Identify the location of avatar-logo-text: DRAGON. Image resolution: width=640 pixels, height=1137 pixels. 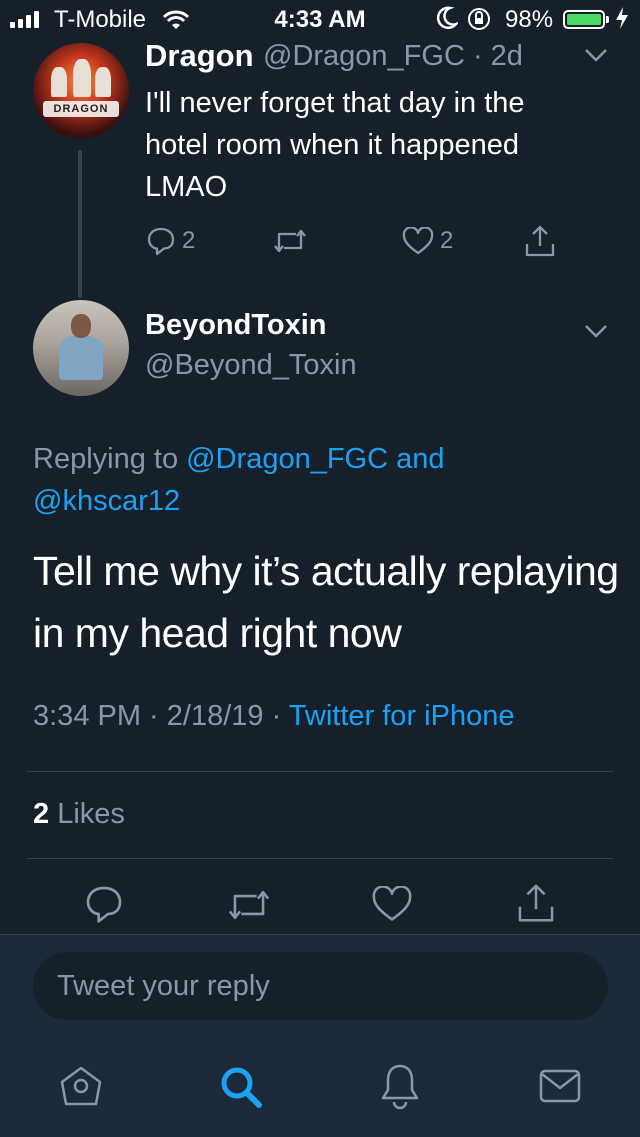
(81, 109).